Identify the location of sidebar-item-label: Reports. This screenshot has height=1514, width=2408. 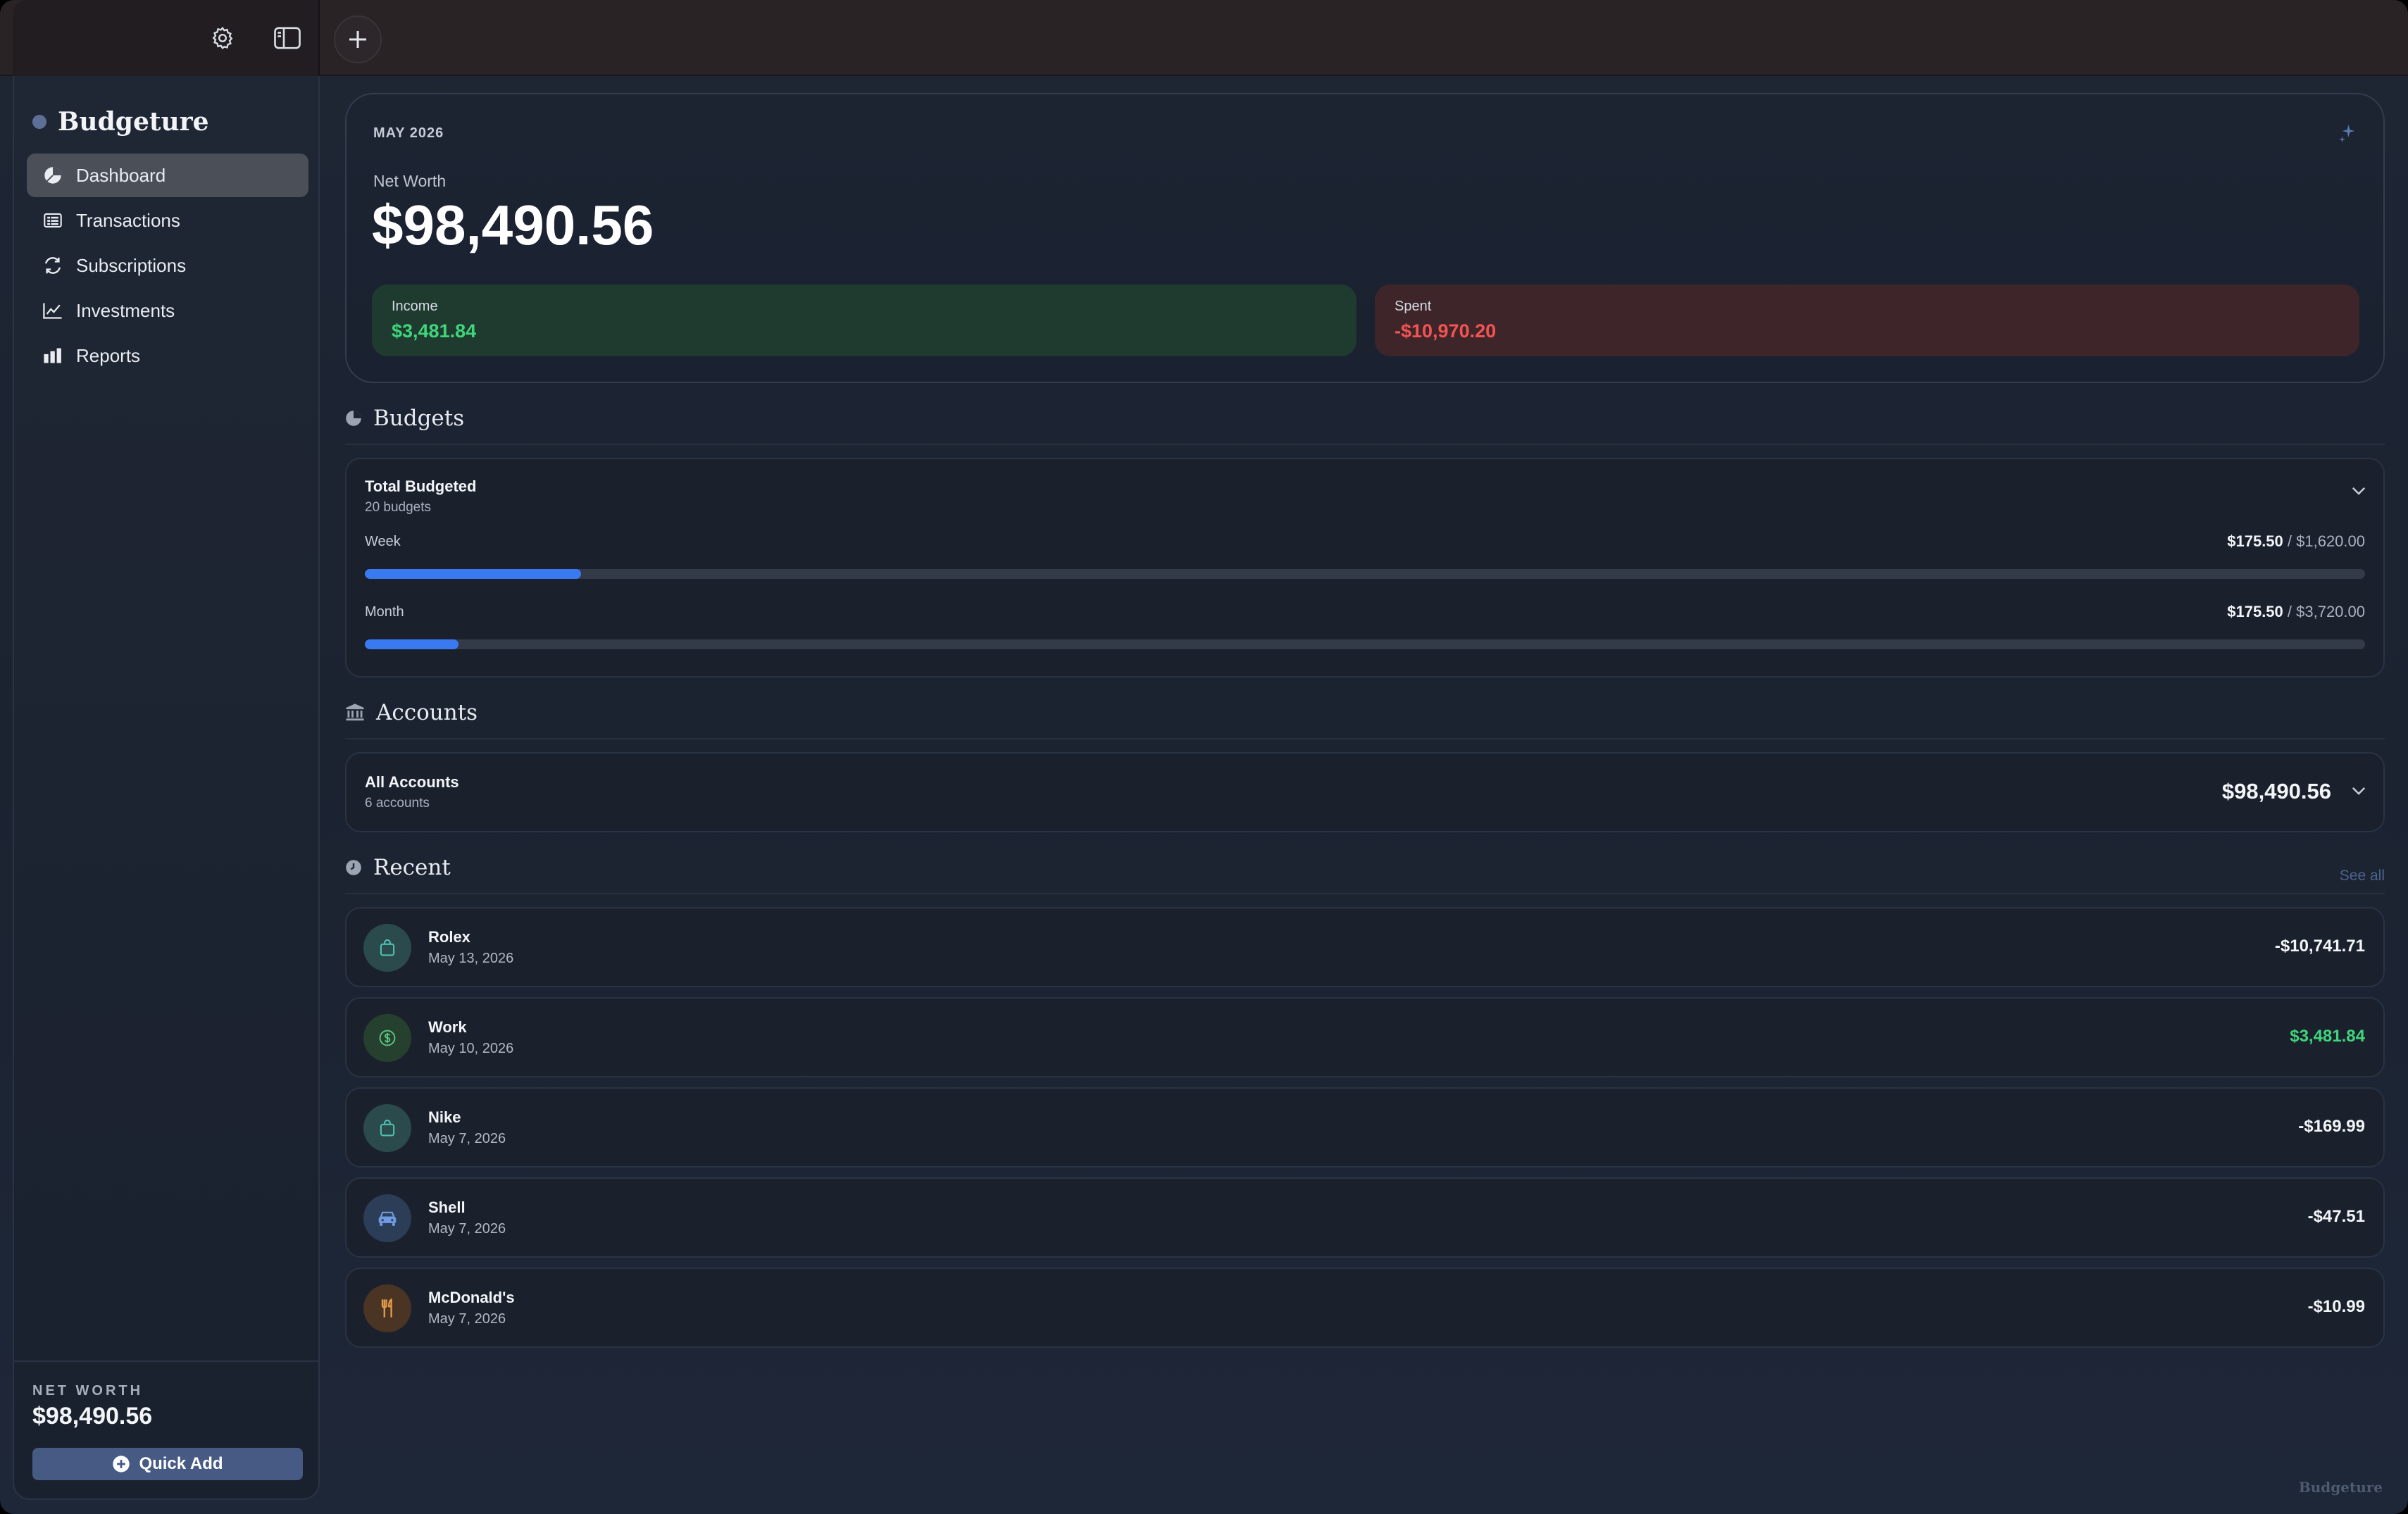
(108, 355).